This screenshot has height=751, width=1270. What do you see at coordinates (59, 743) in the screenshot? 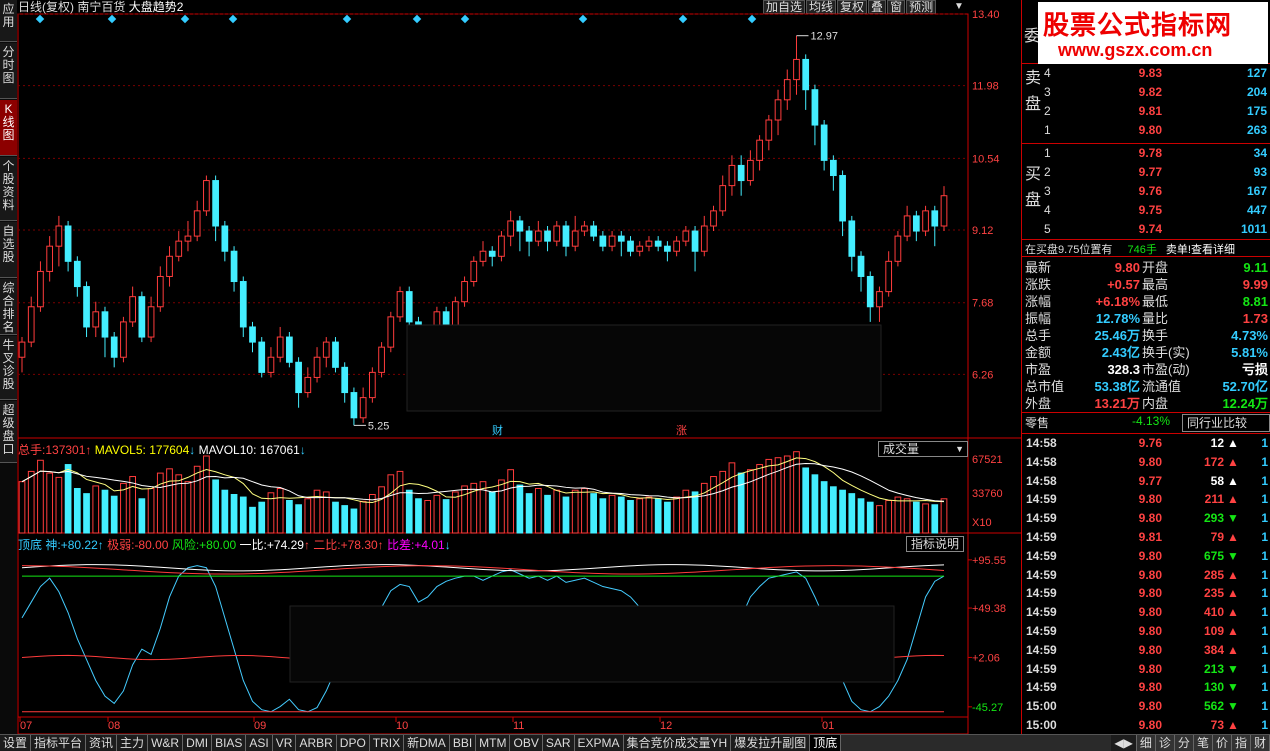
I see `bottom-tab-1: 指标平台` at bounding box center [59, 743].